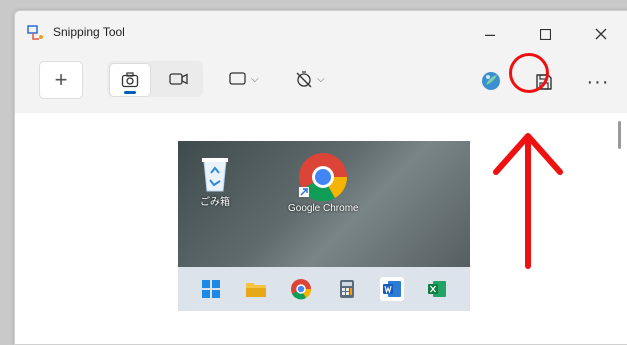 The width and height of the screenshot is (627, 345). I want to click on new-snip-button: +, so click(61, 80).